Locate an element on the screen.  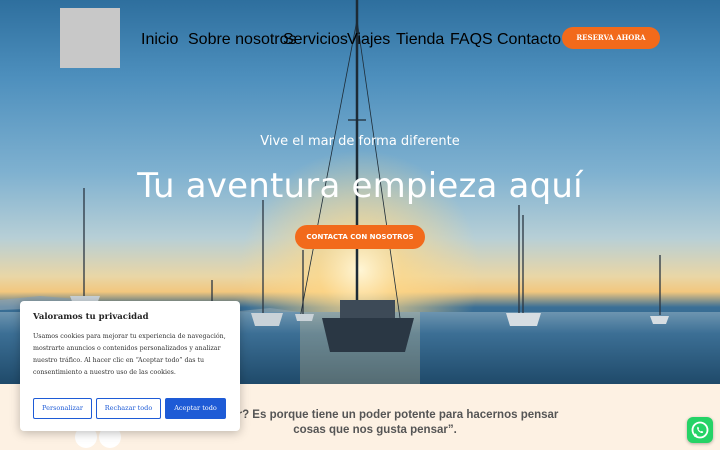
whatsapp-icon is located at coordinates (700, 430).